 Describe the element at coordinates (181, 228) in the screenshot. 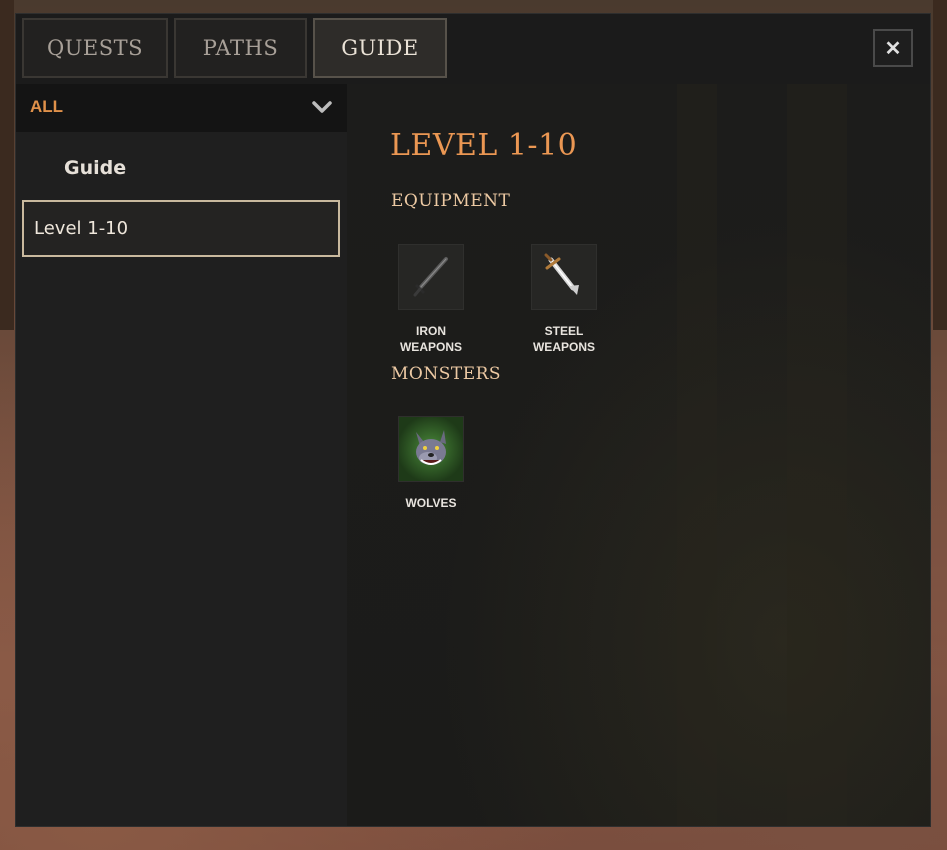

I see `sidebar-item-level-1-10: Level 1-10` at that location.